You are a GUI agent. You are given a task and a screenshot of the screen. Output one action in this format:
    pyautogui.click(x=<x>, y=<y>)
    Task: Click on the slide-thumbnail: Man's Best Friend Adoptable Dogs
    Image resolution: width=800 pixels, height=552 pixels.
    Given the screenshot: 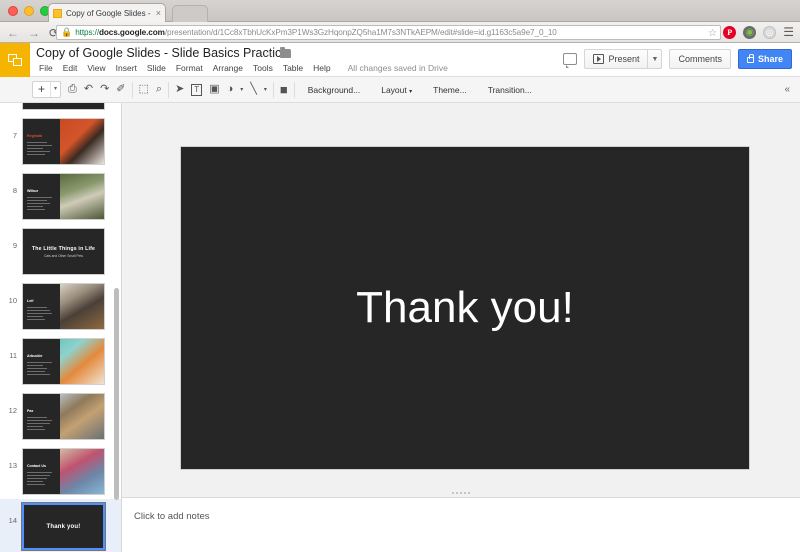 What is the action you would take?
    pyautogui.click(x=63, y=106)
    